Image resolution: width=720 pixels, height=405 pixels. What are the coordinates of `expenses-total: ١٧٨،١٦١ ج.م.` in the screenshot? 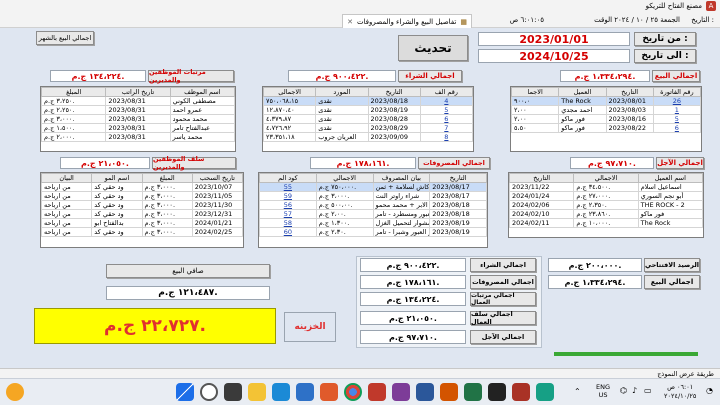 It's located at (363, 163).